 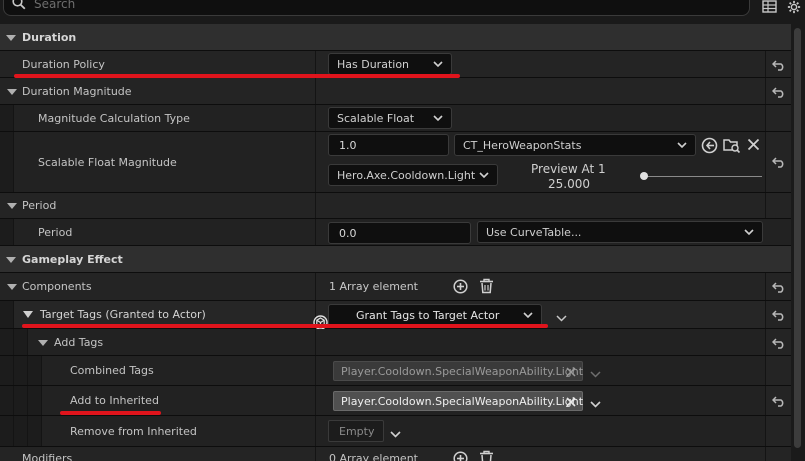 What do you see at coordinates (399, 233) in the screenshot?
I see `period-value-input: 0.0` at bounding box center [399, 233].